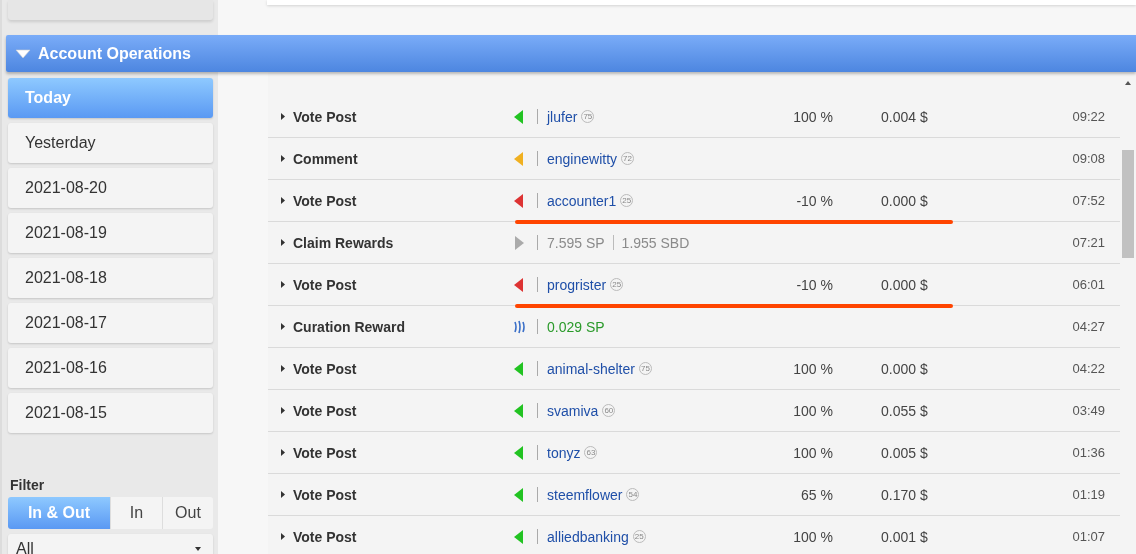 Image resolution: width=1136 pixels, height=554 pixels. Describe the element at coordinates (585, 494) in the screenshot. I see `account-link: steemflower` at that location.